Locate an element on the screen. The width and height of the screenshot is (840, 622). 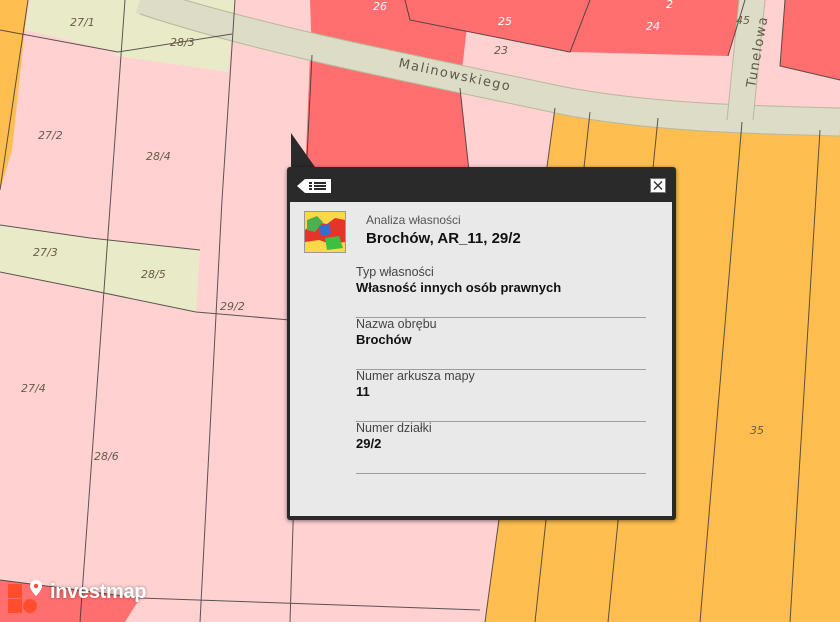
investmap-logo: investmap is located at coordinates (77, 596).